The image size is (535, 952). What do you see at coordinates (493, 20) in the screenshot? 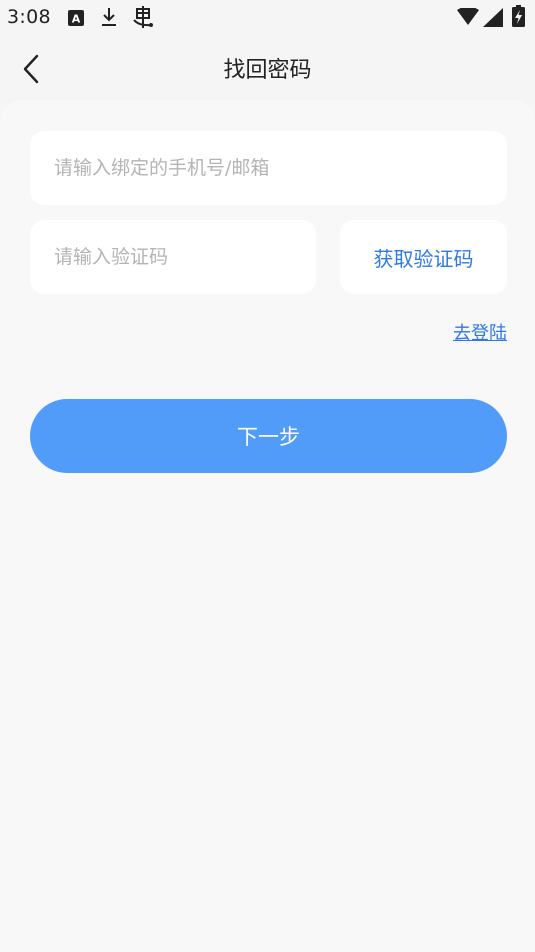
I see `signal-icon` at bounding box center [493, 20].